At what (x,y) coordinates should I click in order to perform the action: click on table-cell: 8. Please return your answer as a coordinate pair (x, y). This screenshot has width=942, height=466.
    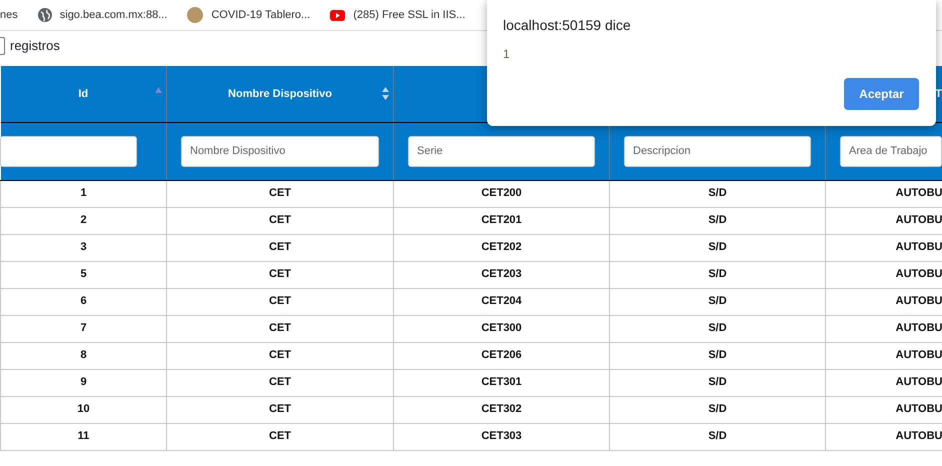
    Looking at the image, I should click on (83, 355).